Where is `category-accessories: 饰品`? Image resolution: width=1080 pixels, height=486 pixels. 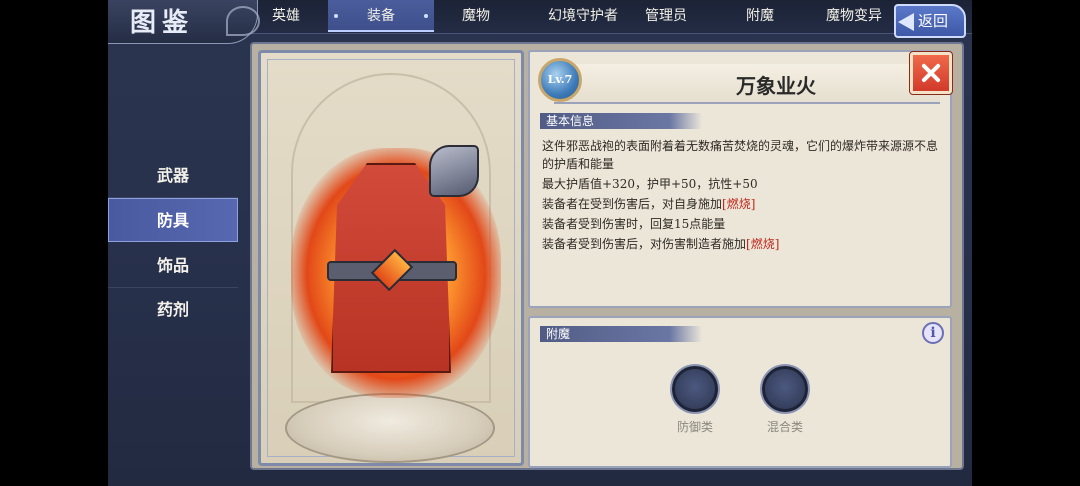 category-accessories: 饰品 is located at coordinates (173, 266).